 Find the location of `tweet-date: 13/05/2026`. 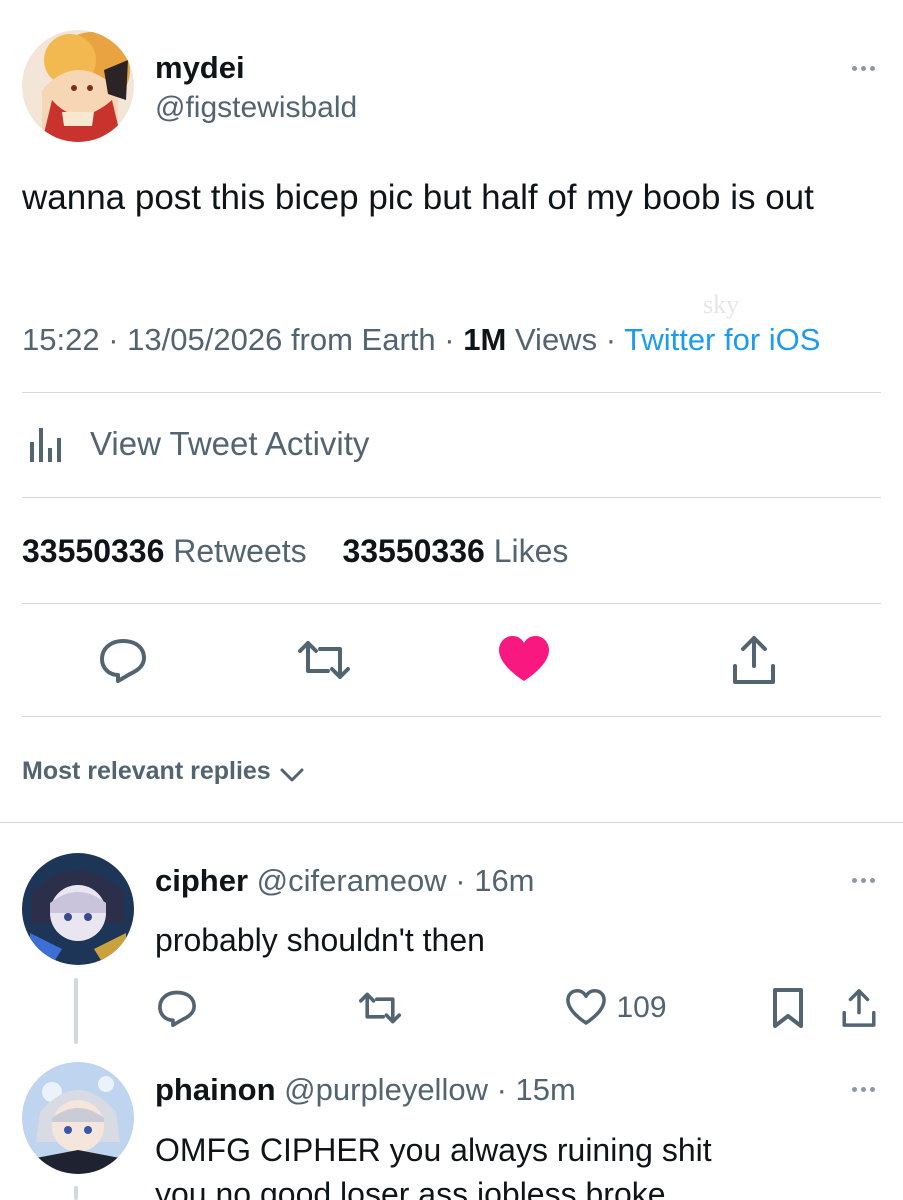

tweet-date: 13/05/2026 is located at coordinates (205, 339).